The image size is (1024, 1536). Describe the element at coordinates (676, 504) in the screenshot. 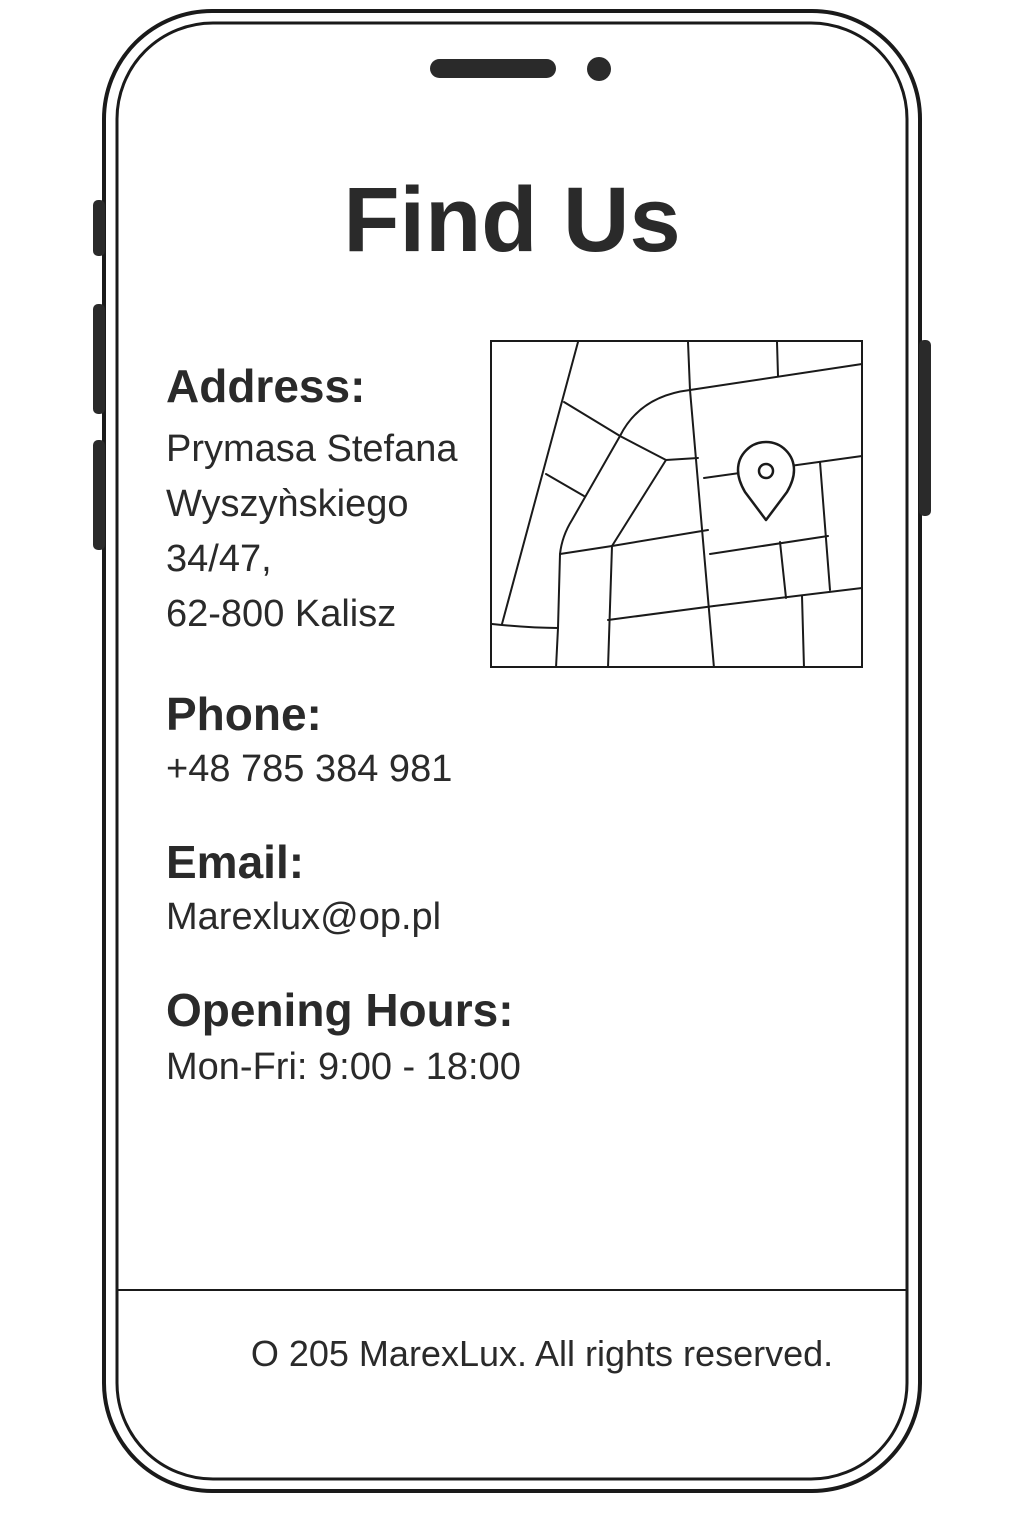

I see `location-map` at that location.